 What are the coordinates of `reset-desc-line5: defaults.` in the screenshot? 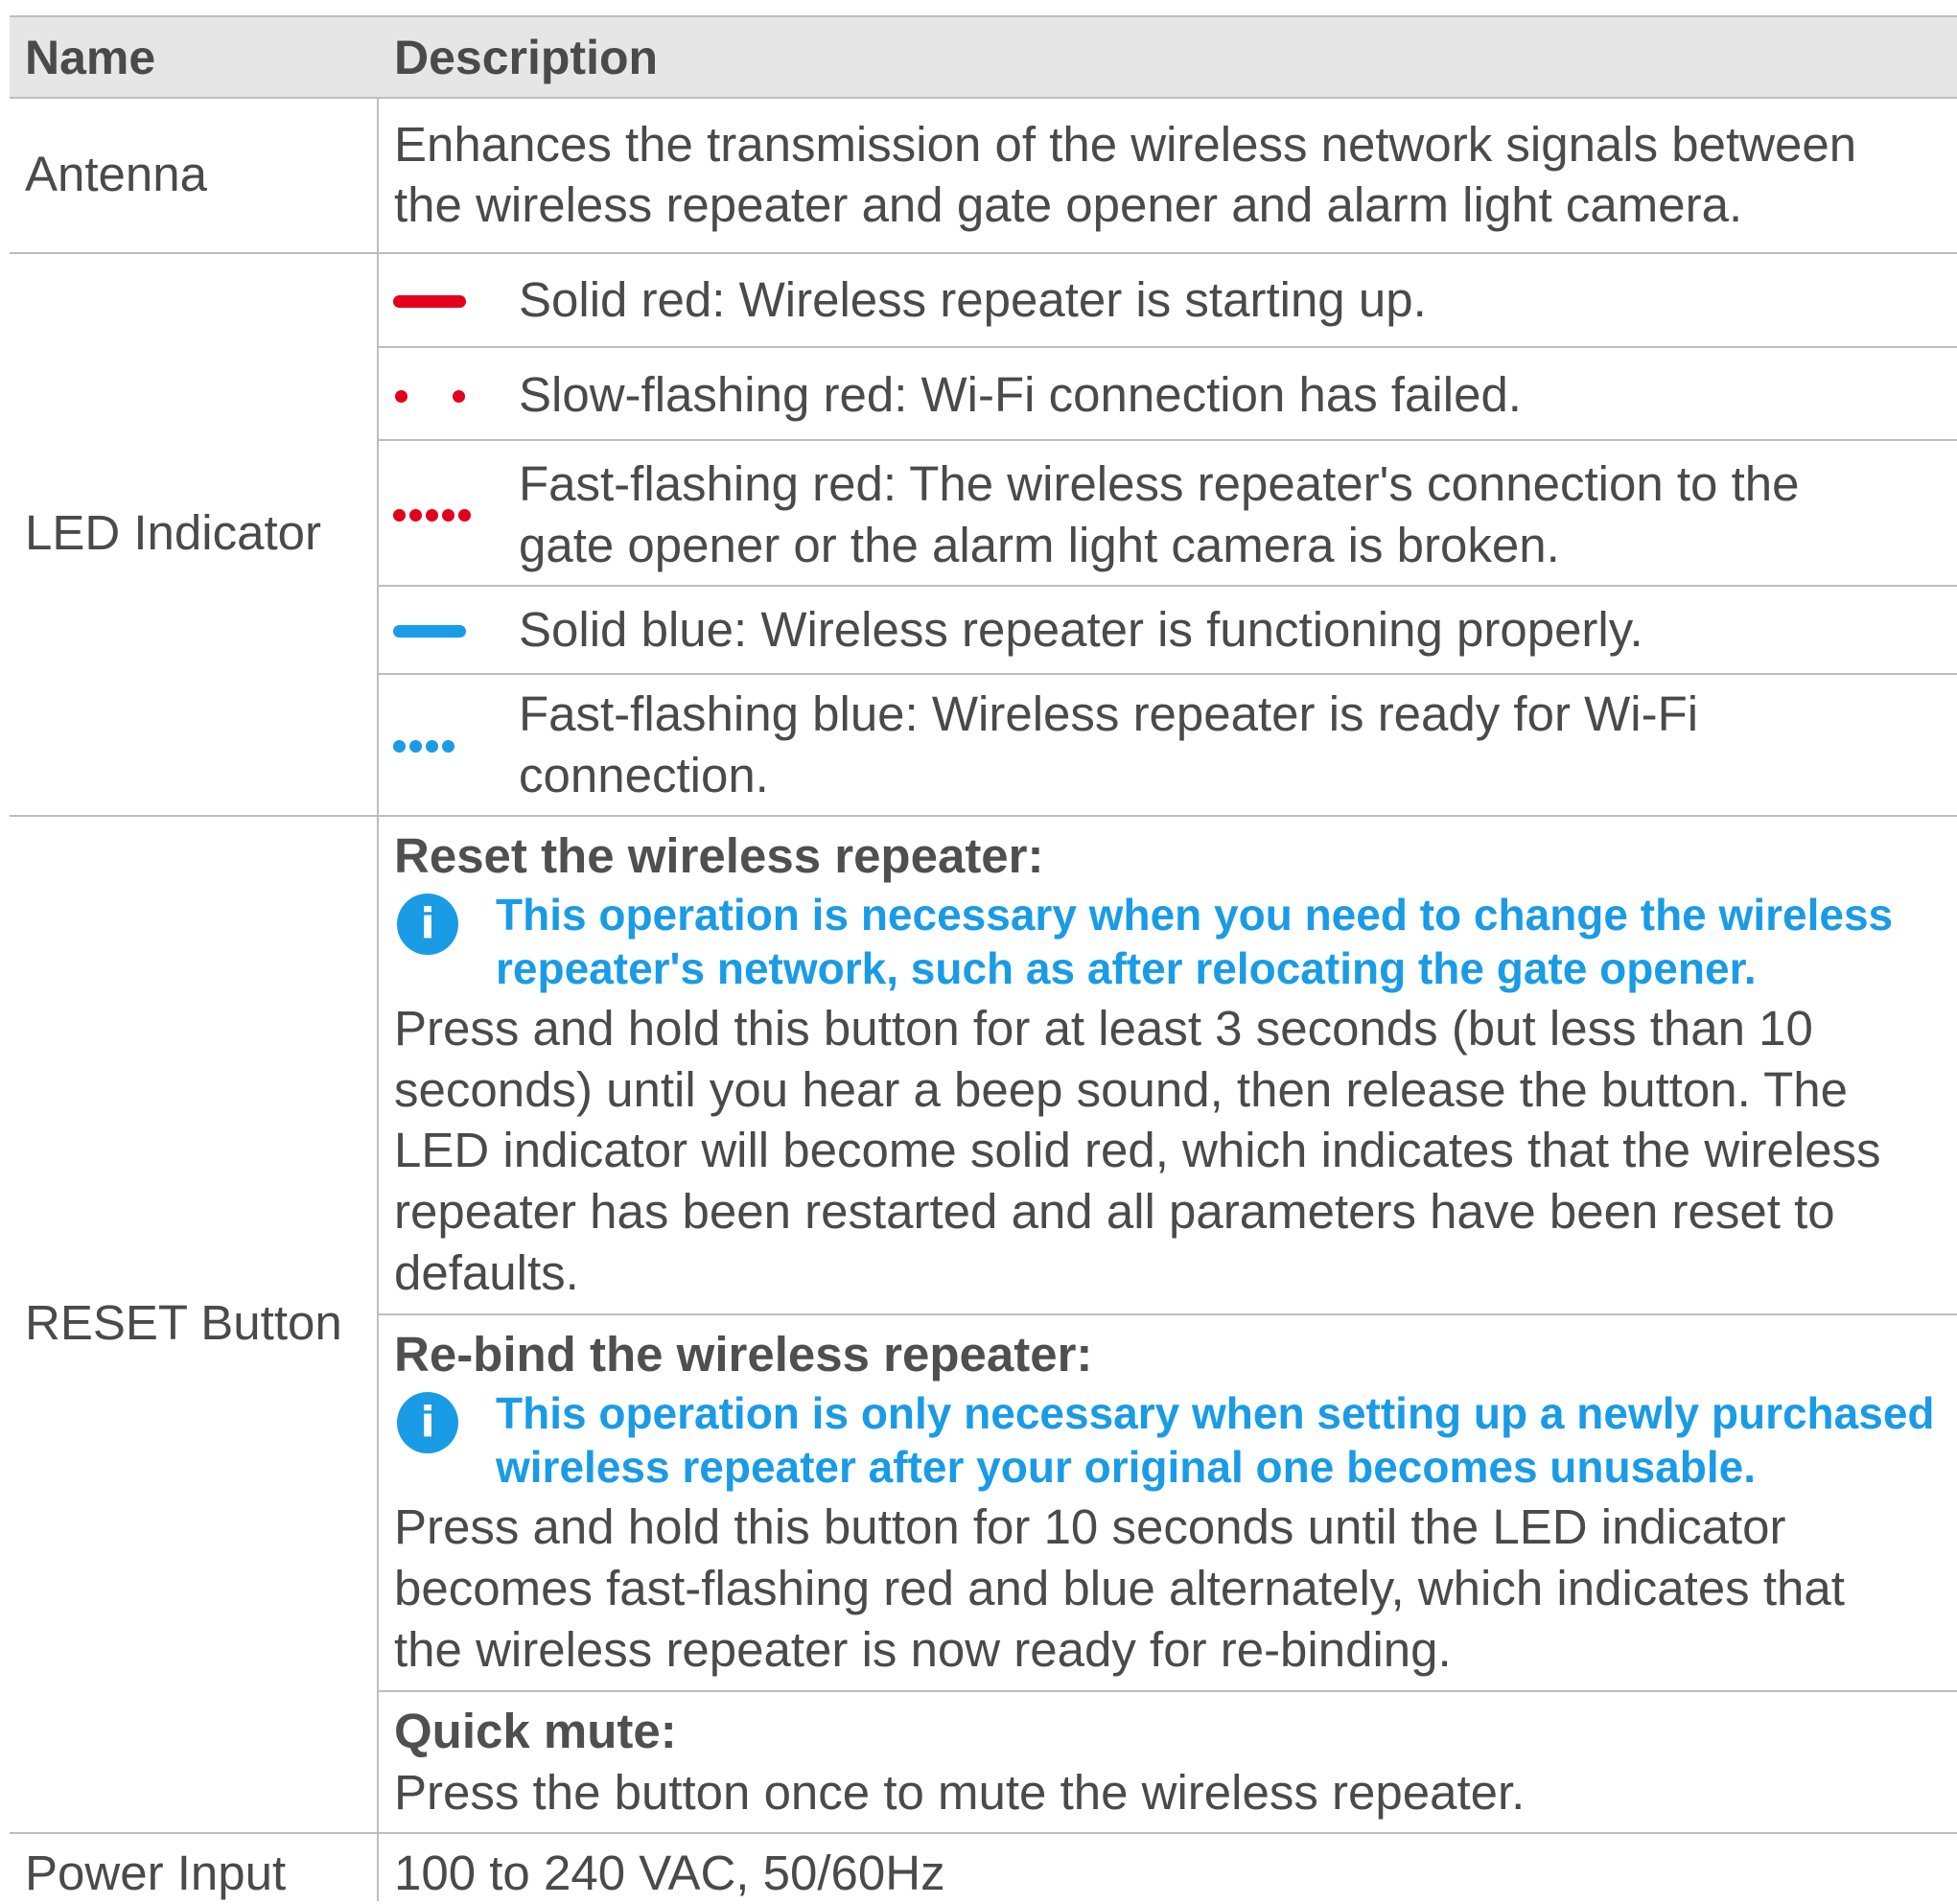 It's located at (486, 1273).